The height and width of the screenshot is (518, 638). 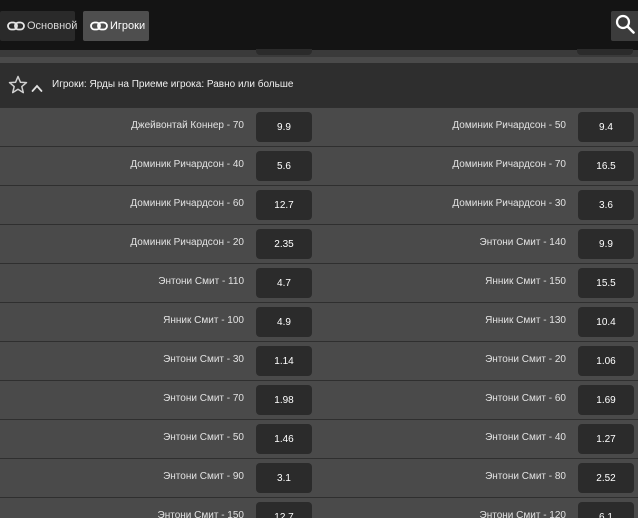 What do you see at coordinates (200, 514) in the screenshot?
I see `selection-label: Энтони Смит - 150` at bounding box center [200, 514].